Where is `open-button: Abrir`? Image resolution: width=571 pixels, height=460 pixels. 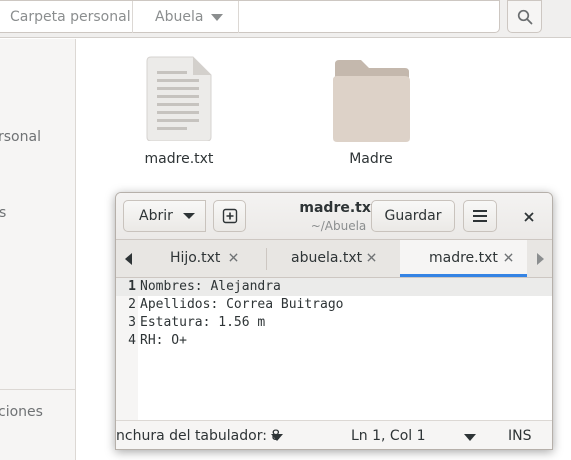 open-button: Abrir is located at coordinates (164, 216).